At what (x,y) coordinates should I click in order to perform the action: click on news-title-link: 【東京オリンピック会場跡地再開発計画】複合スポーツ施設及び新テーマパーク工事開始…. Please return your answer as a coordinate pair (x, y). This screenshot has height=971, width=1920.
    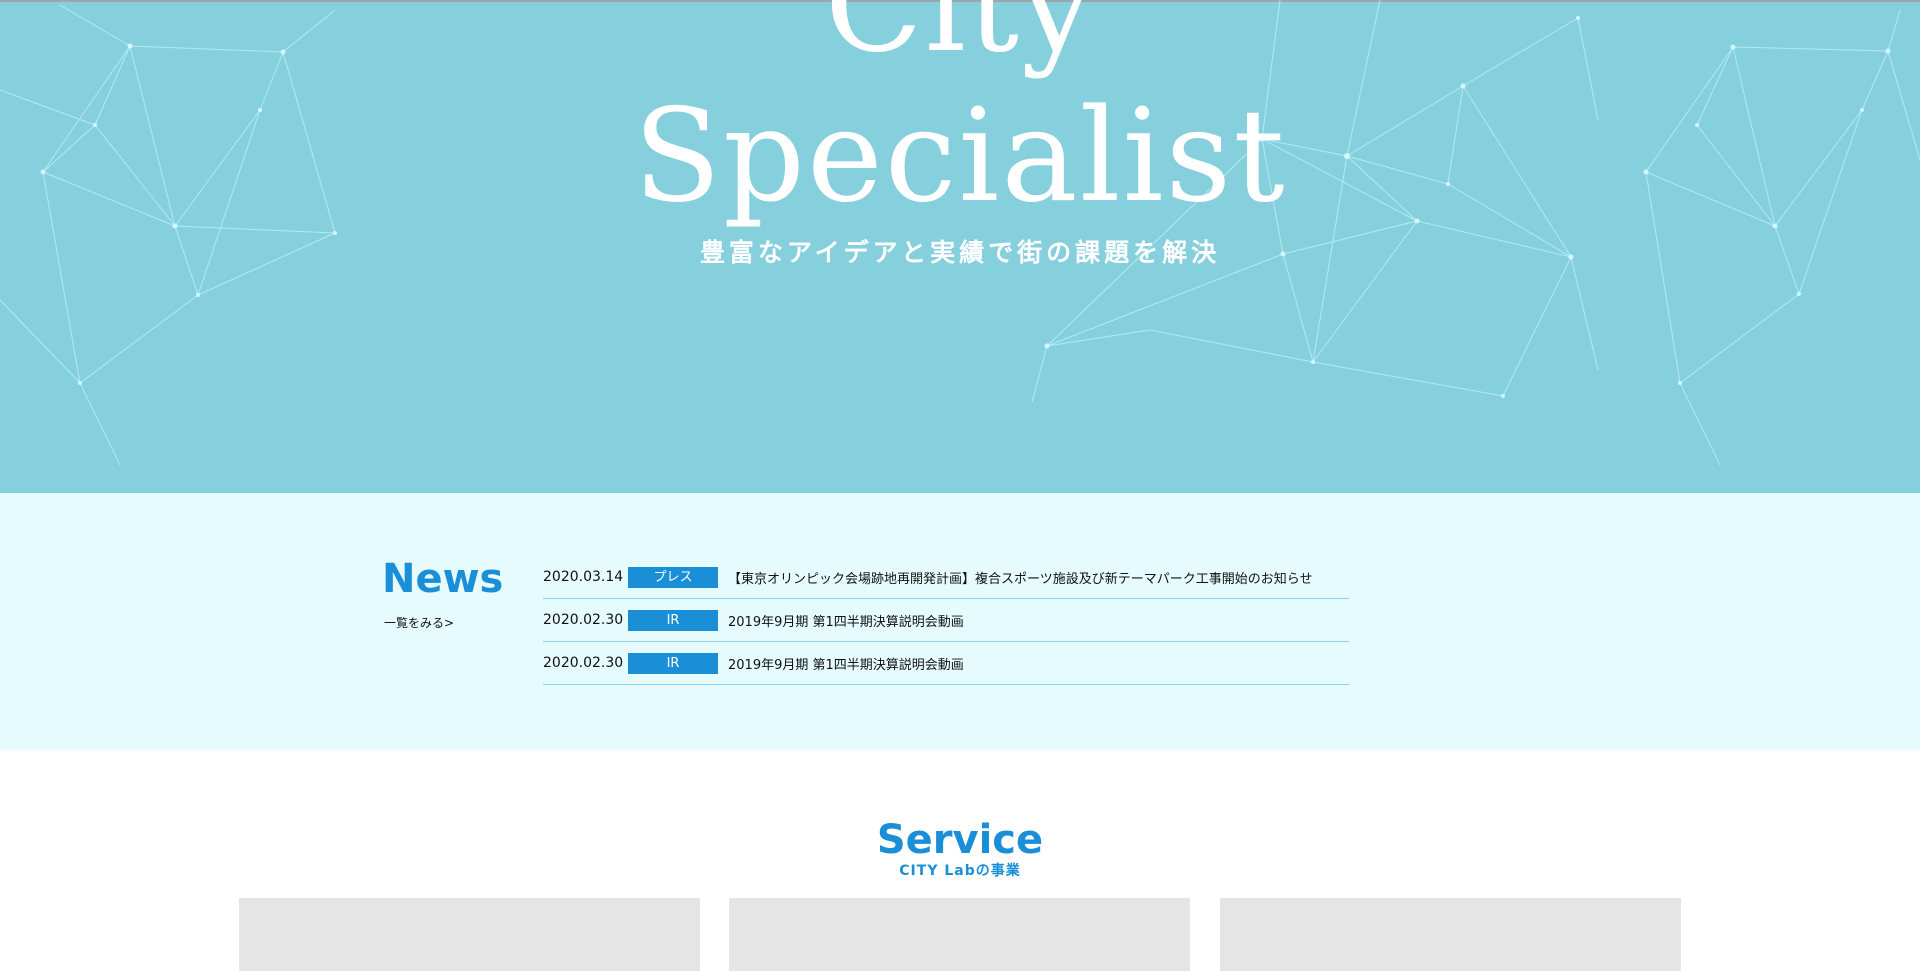
    Looking at the image, I should click on (1020, 577).